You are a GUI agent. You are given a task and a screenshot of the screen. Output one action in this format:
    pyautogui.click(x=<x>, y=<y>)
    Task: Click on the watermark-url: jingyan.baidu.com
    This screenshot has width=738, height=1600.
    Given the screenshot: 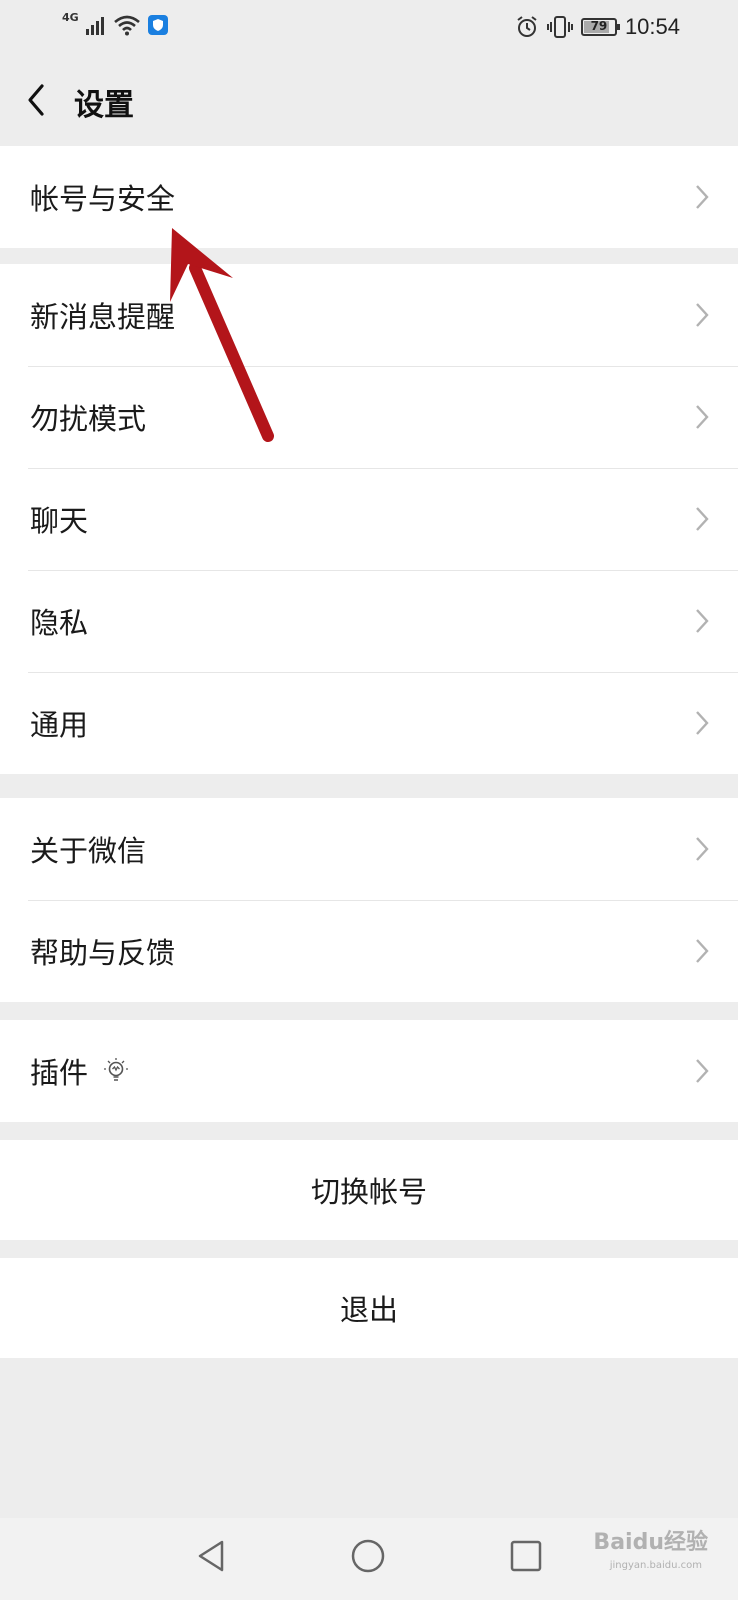 What is the action you would take?
    pyautogui.click(x=655, y=1565)
    